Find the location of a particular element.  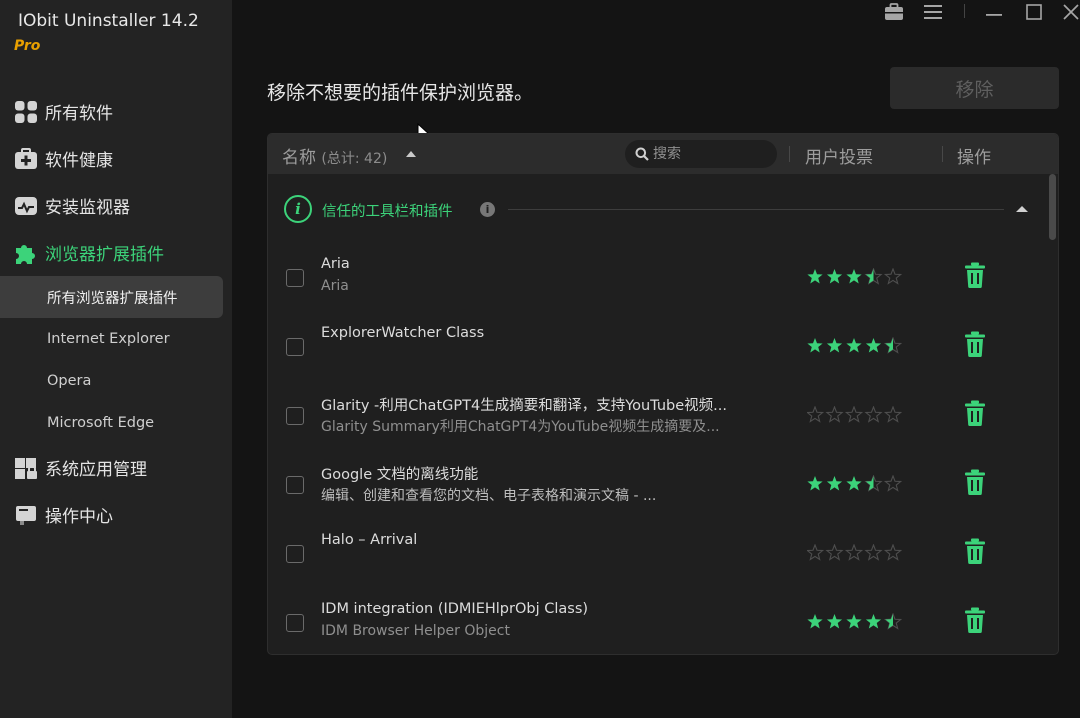

sidebar-subitem-label: Microsoft Edge is located at coordinates (101, 423).